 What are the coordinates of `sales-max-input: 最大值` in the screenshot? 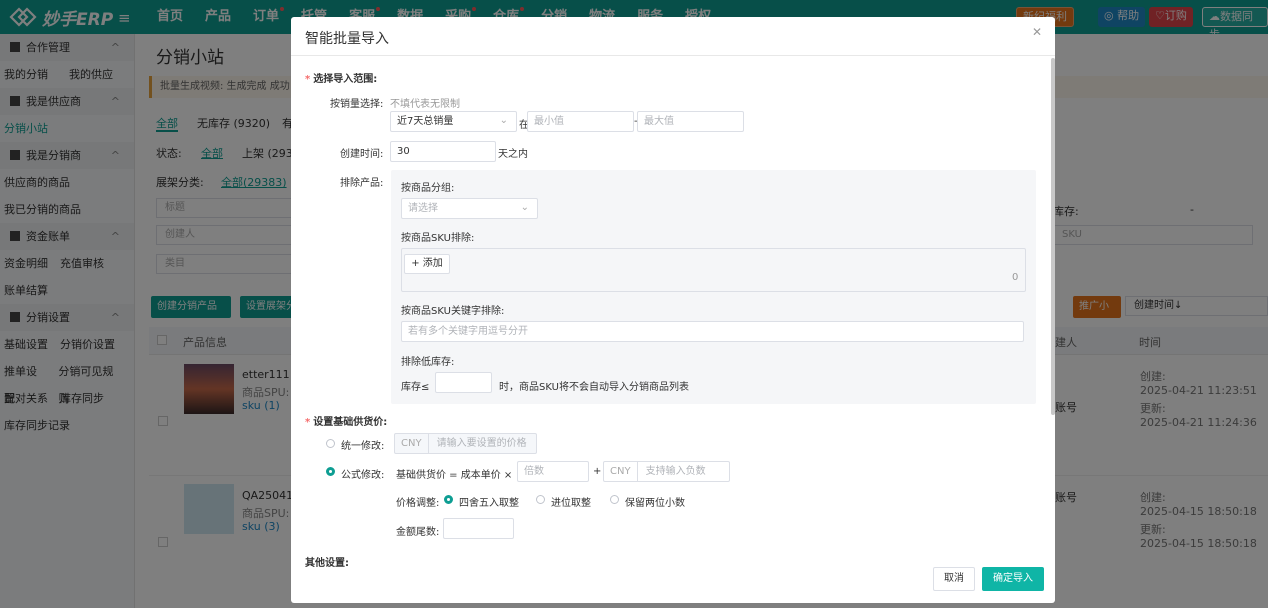 It's located at (690, 121).